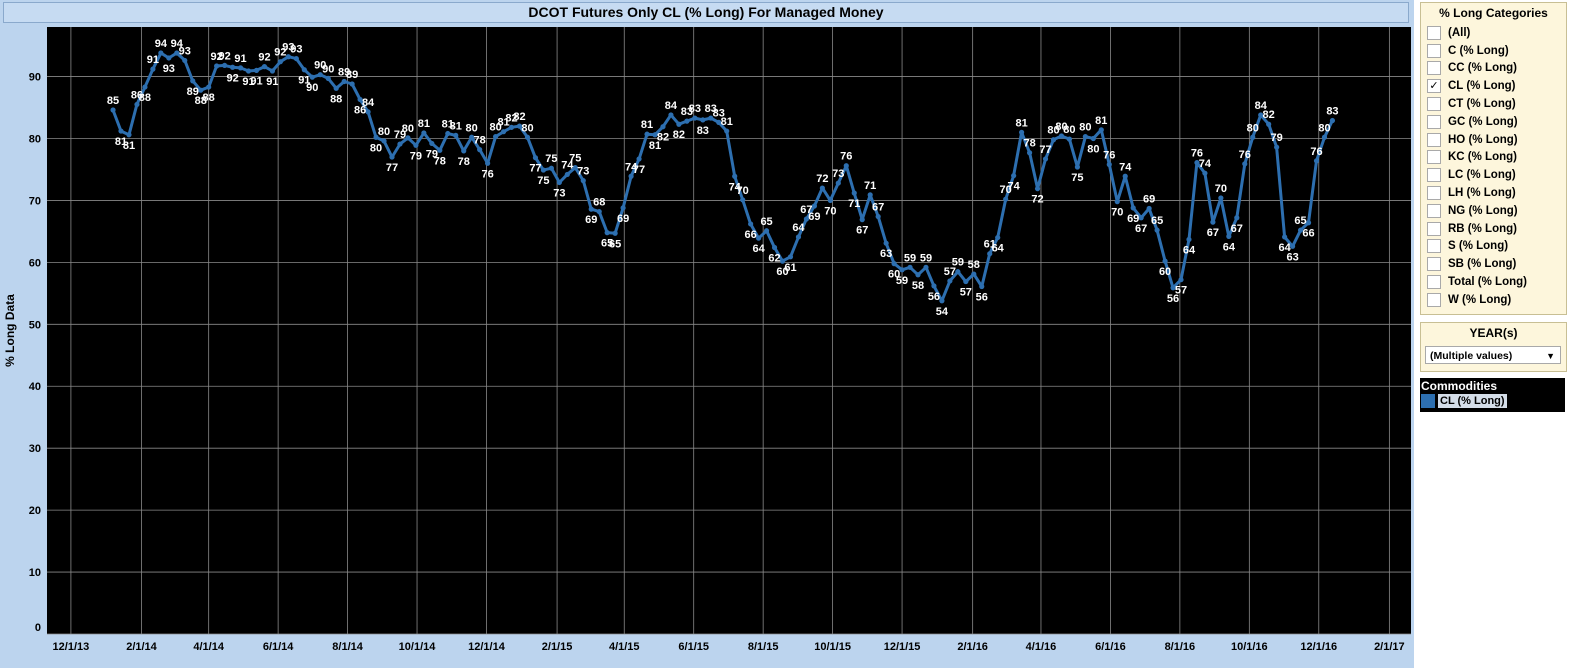 Image resolution: width=1587 pixels, height=668 pixels. Describe the element at coordinates (1493, 33) in the screenshot. I see `category-option: (All)` at that location.